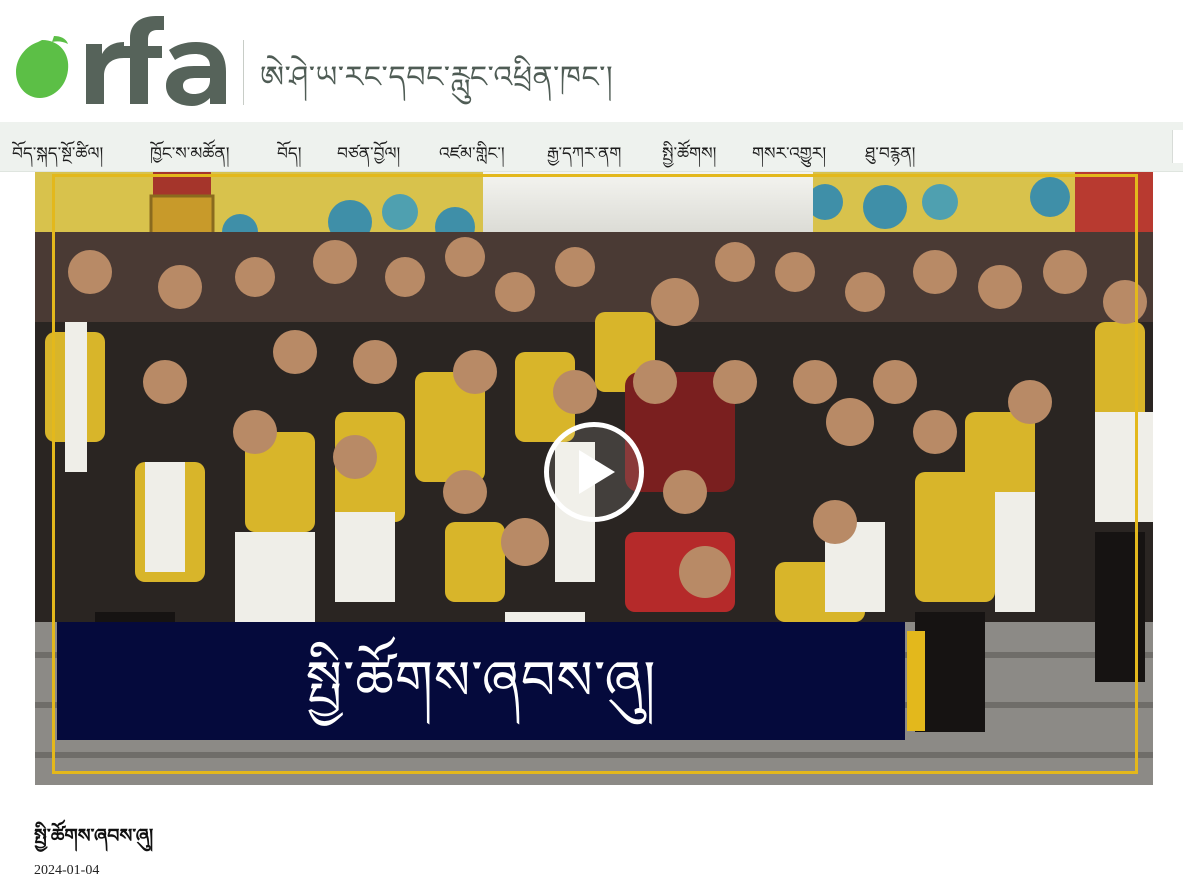 The height and width of the screenshot is (880, 1183). I want to click on logo-divider, so click(243, 72).